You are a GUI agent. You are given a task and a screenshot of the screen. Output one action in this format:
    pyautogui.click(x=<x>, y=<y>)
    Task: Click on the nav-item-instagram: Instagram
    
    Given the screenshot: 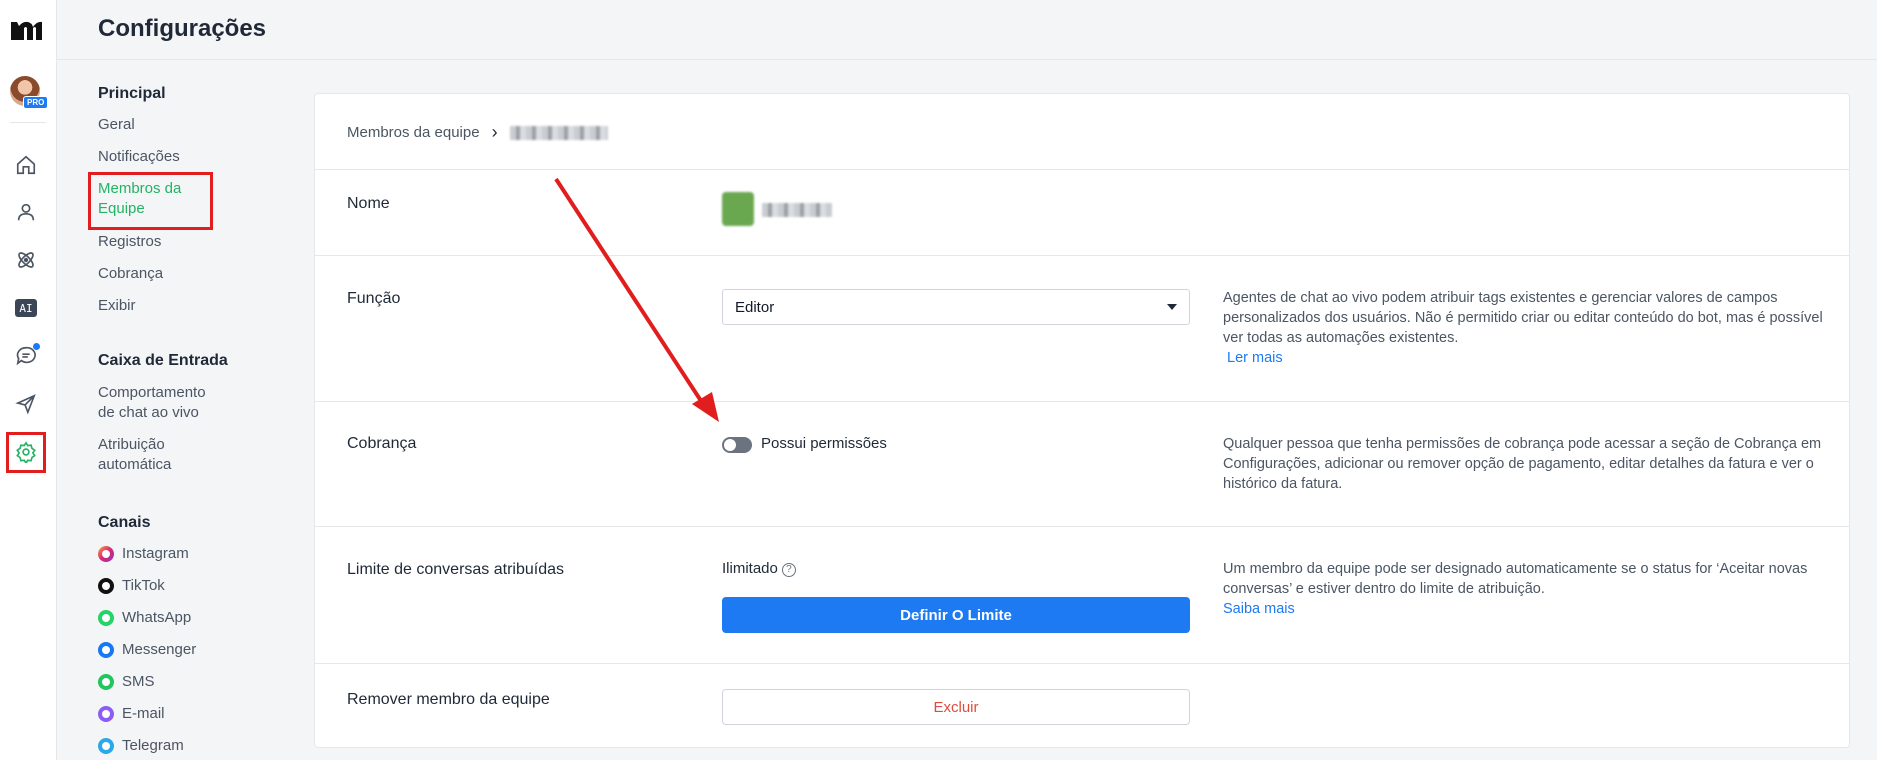 What is the action you would take?
    pyautogui.click(x=143, y=554)
    